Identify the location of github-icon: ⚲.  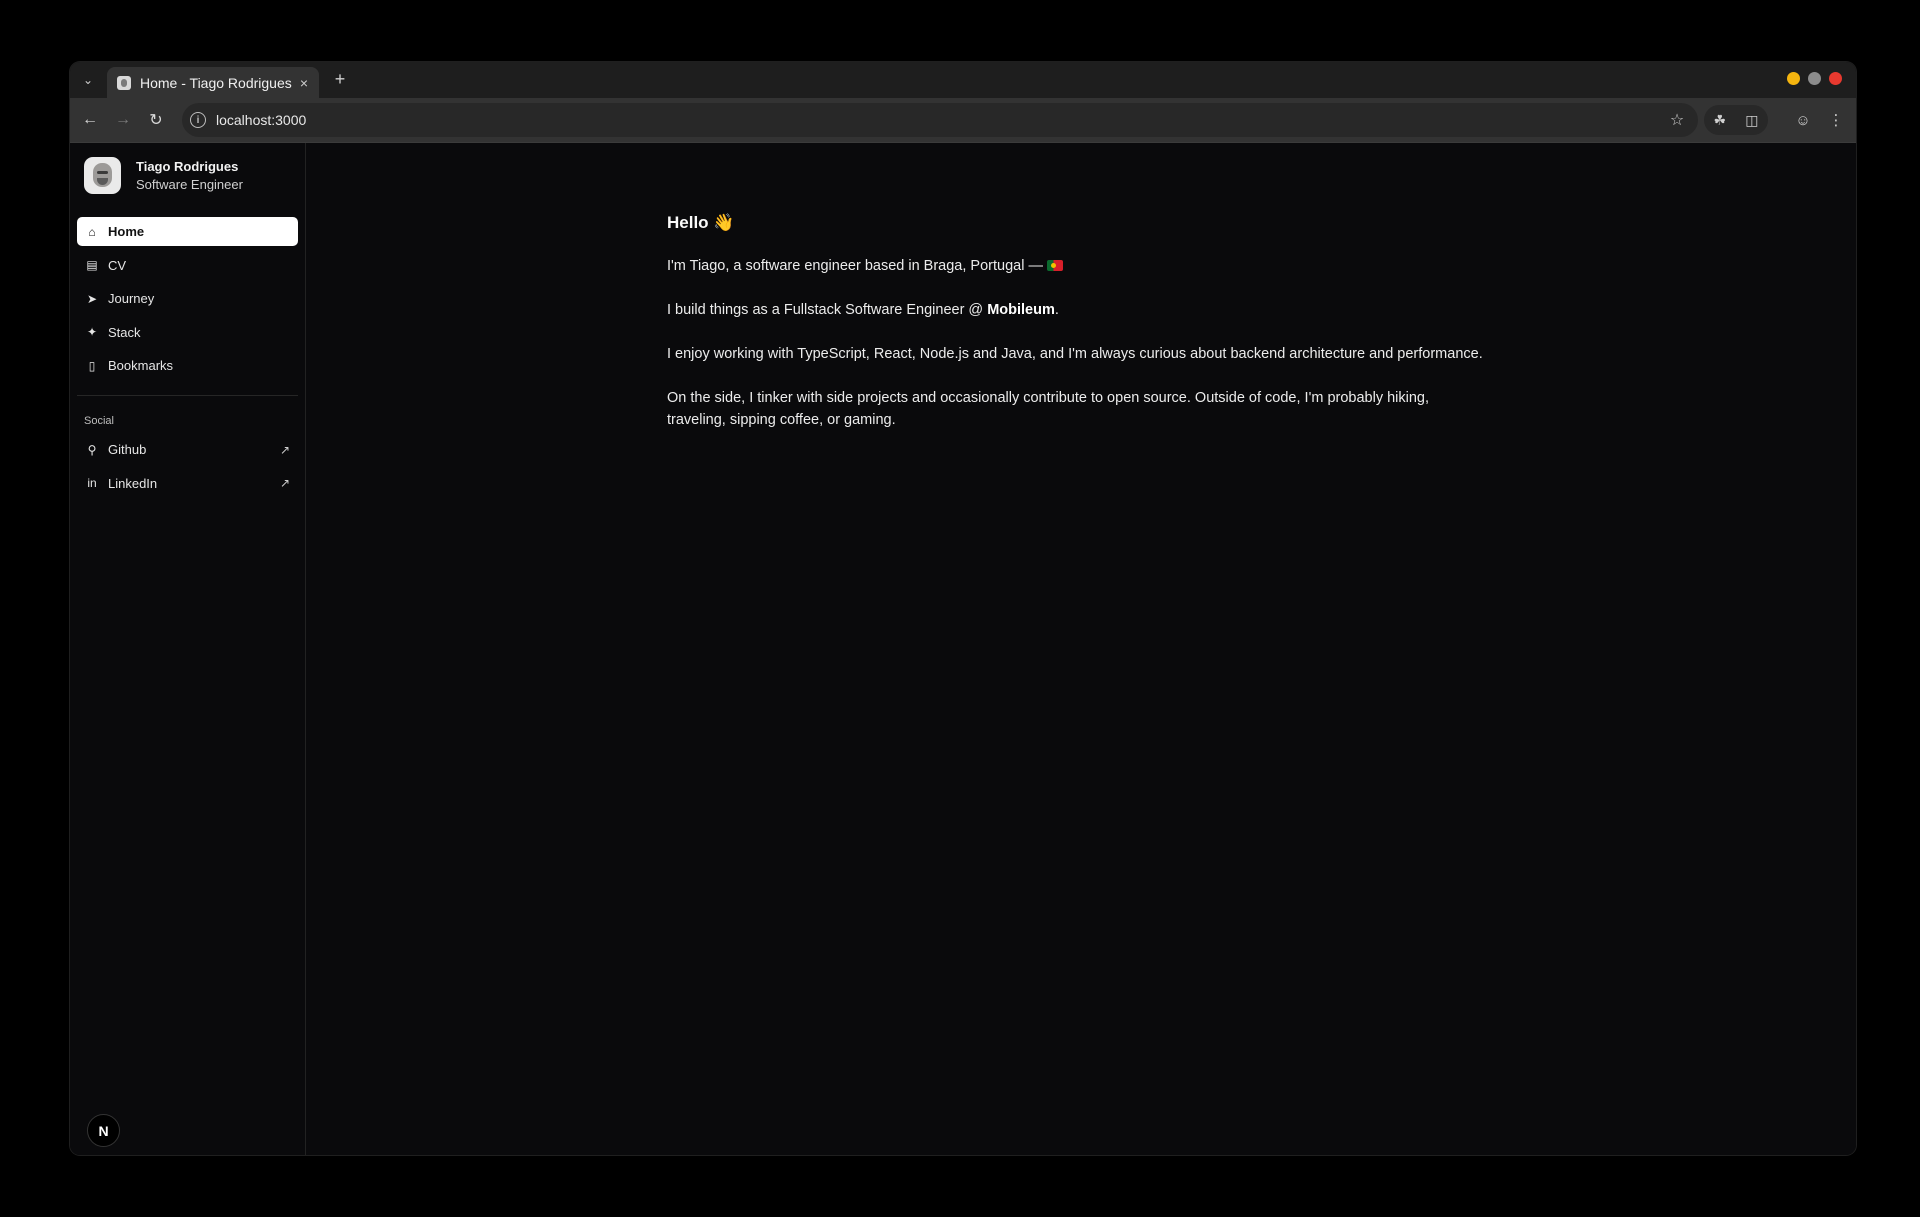
(92, 449).